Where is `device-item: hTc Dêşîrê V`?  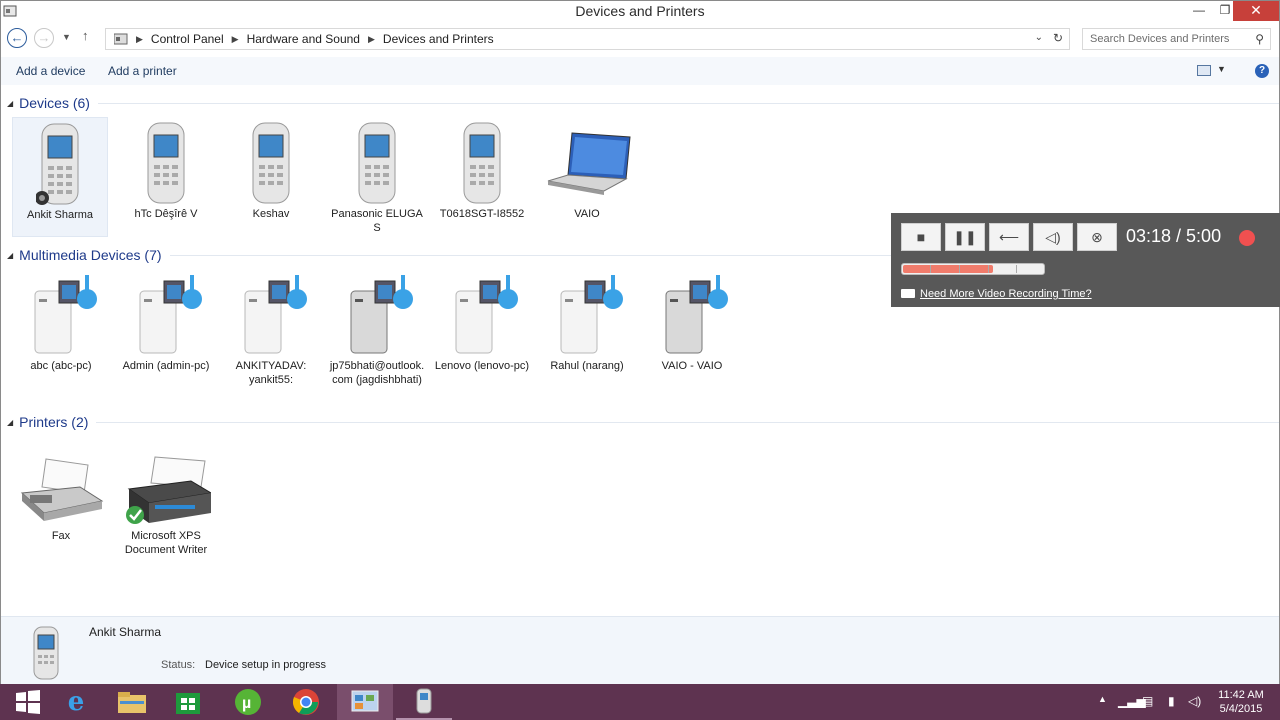
device-item: hTc Dêşîrê V is located at coordinates (166, 169).